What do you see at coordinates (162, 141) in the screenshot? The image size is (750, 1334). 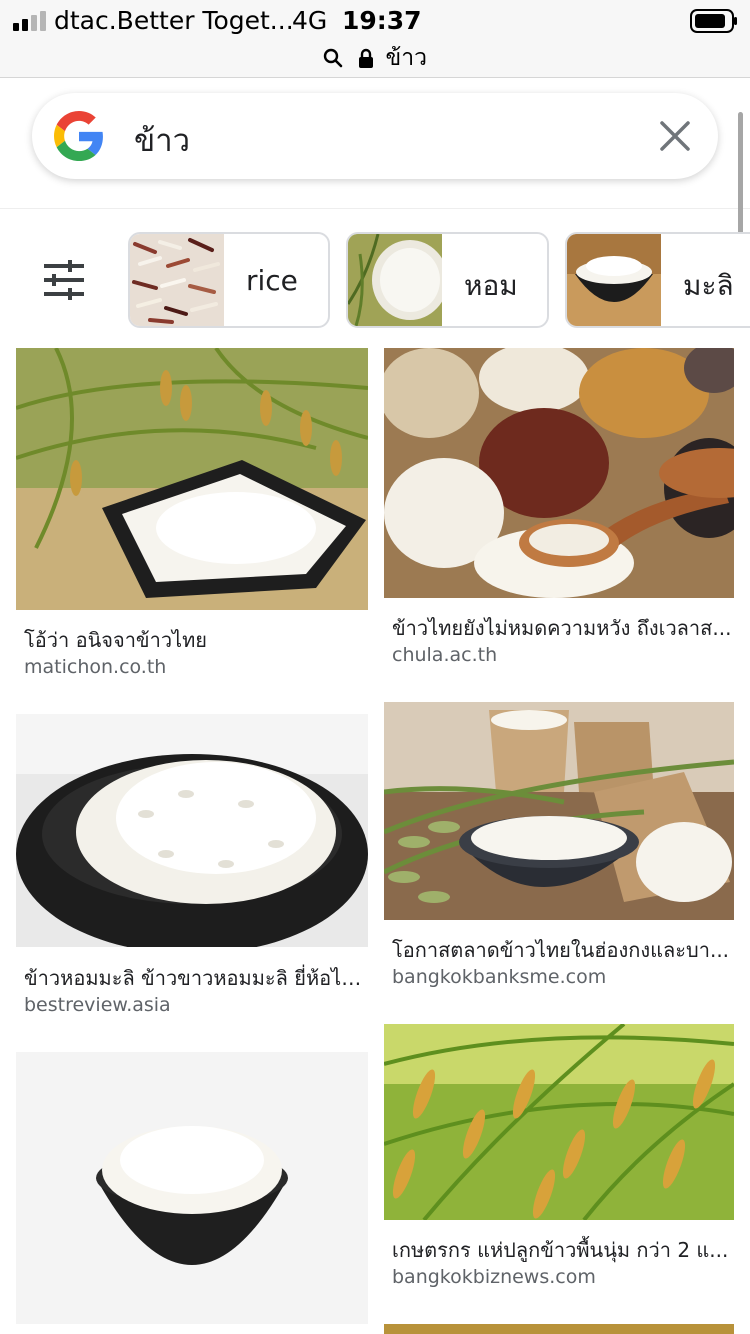 I see `search-query: ข้าว` at bounding box center [162, 141].